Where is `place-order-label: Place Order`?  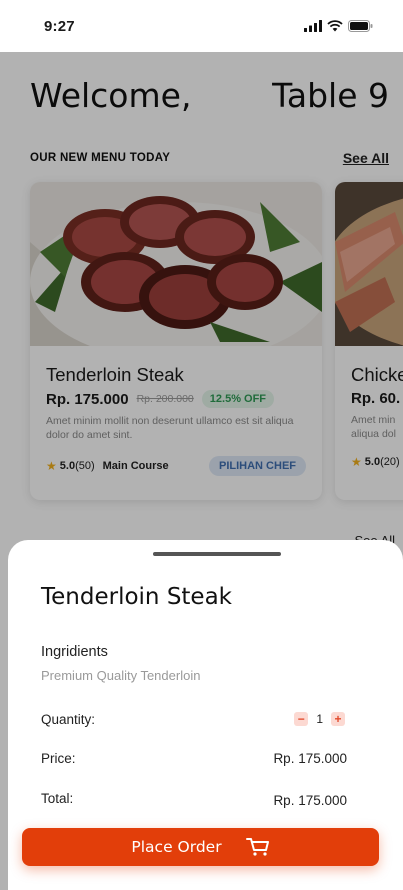
place-order-label: Place Order is located at coordinates (176, 847).